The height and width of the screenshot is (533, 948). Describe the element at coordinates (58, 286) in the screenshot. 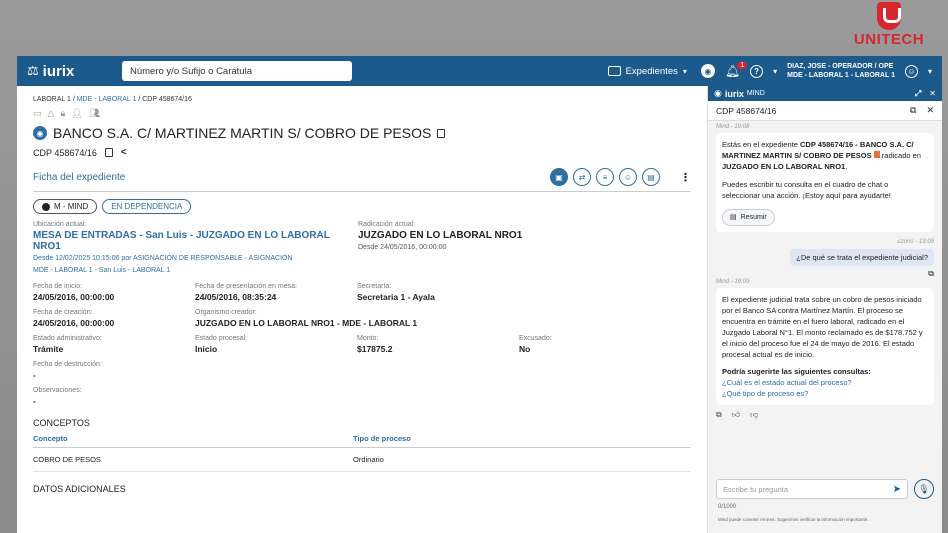

I see `inicio-label: Fecha de inicio:` at that location.